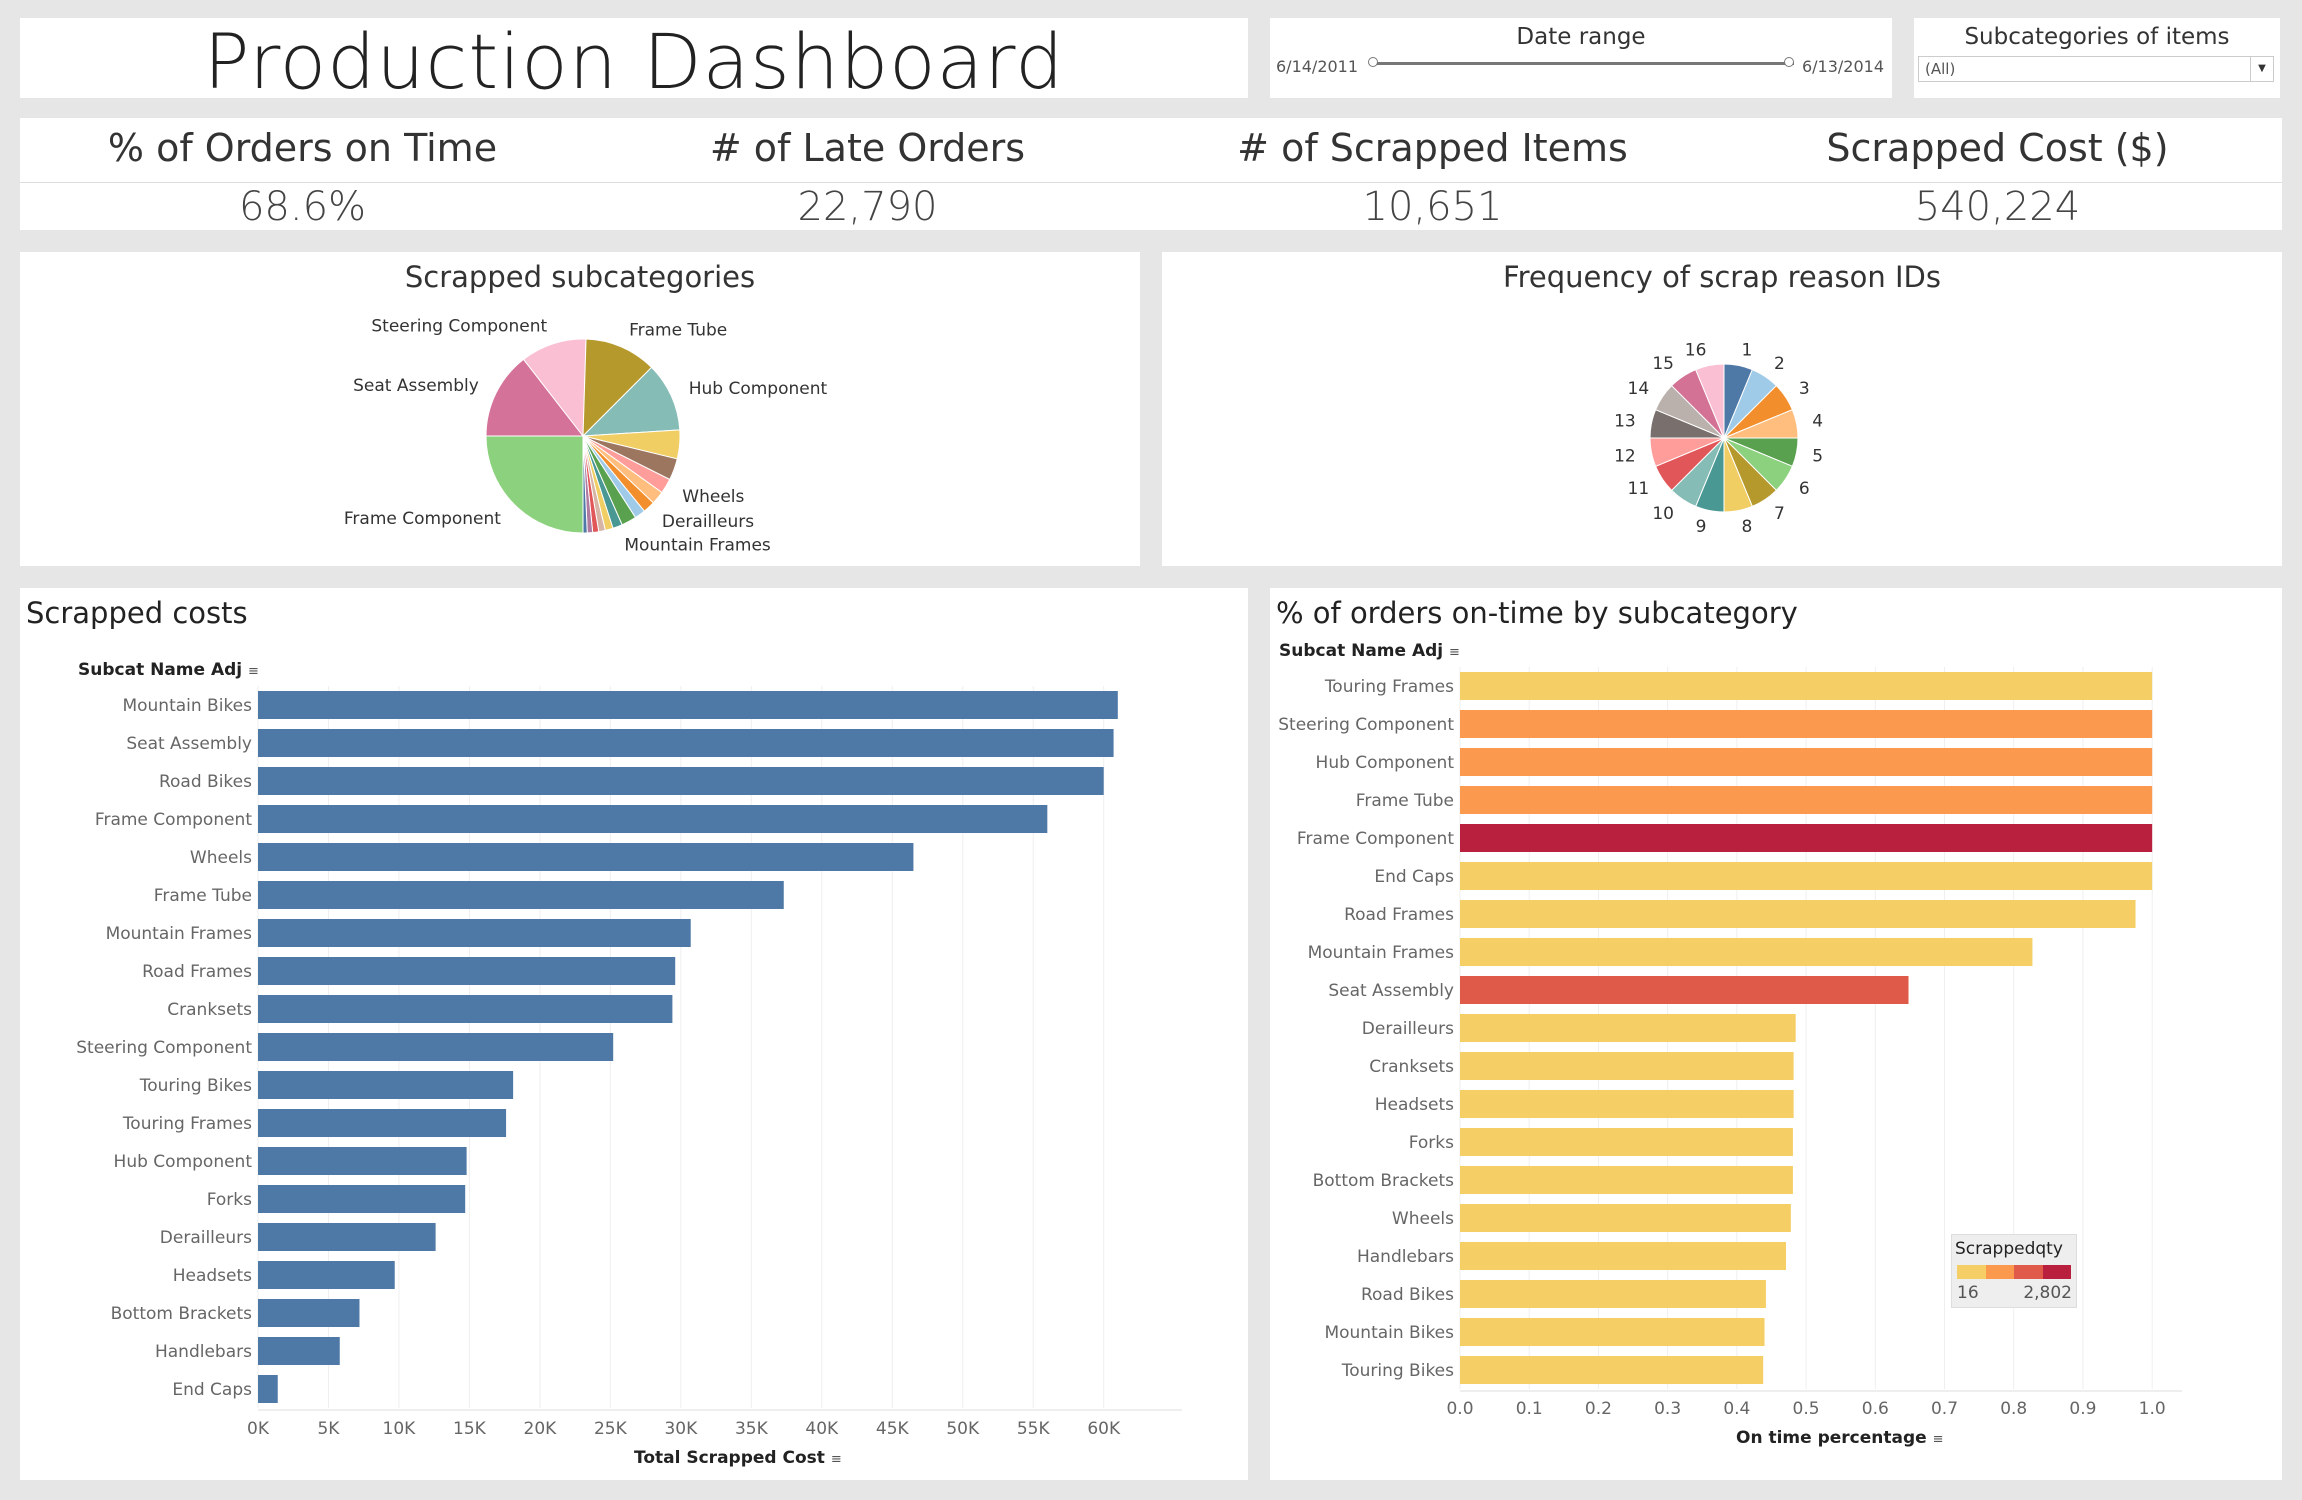  I want to click on x-tick-label: 50K, so click(963, 1429).